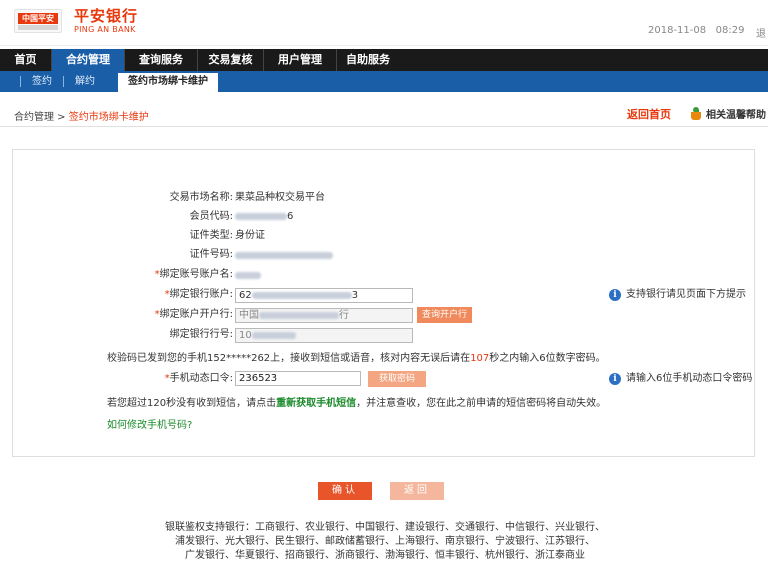 Image resolution: width=768 pixels, height=561 pixels. Describe the element at coordinates (231, 60) in the screenshot. I see `nav-transaction-review: 交易复核` at that location.